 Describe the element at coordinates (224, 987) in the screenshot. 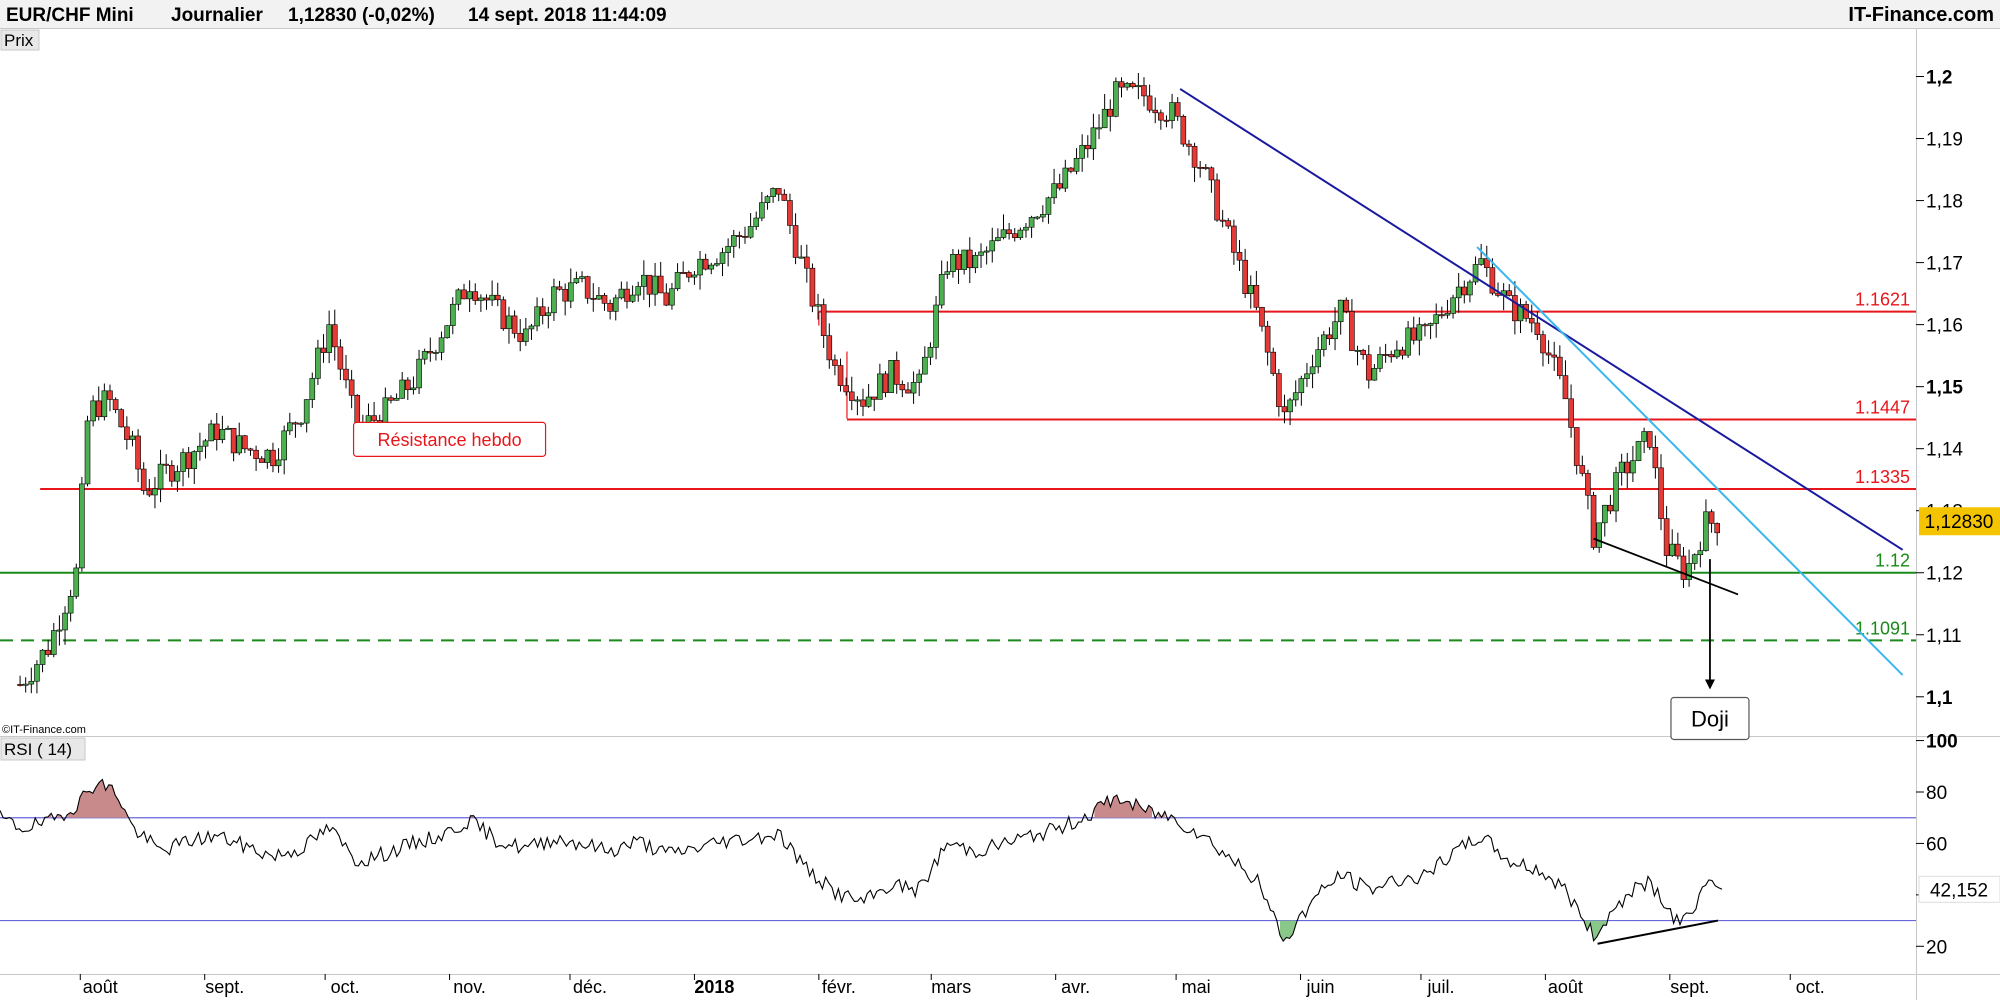

I see `x-tick-label: sept.` at that location.